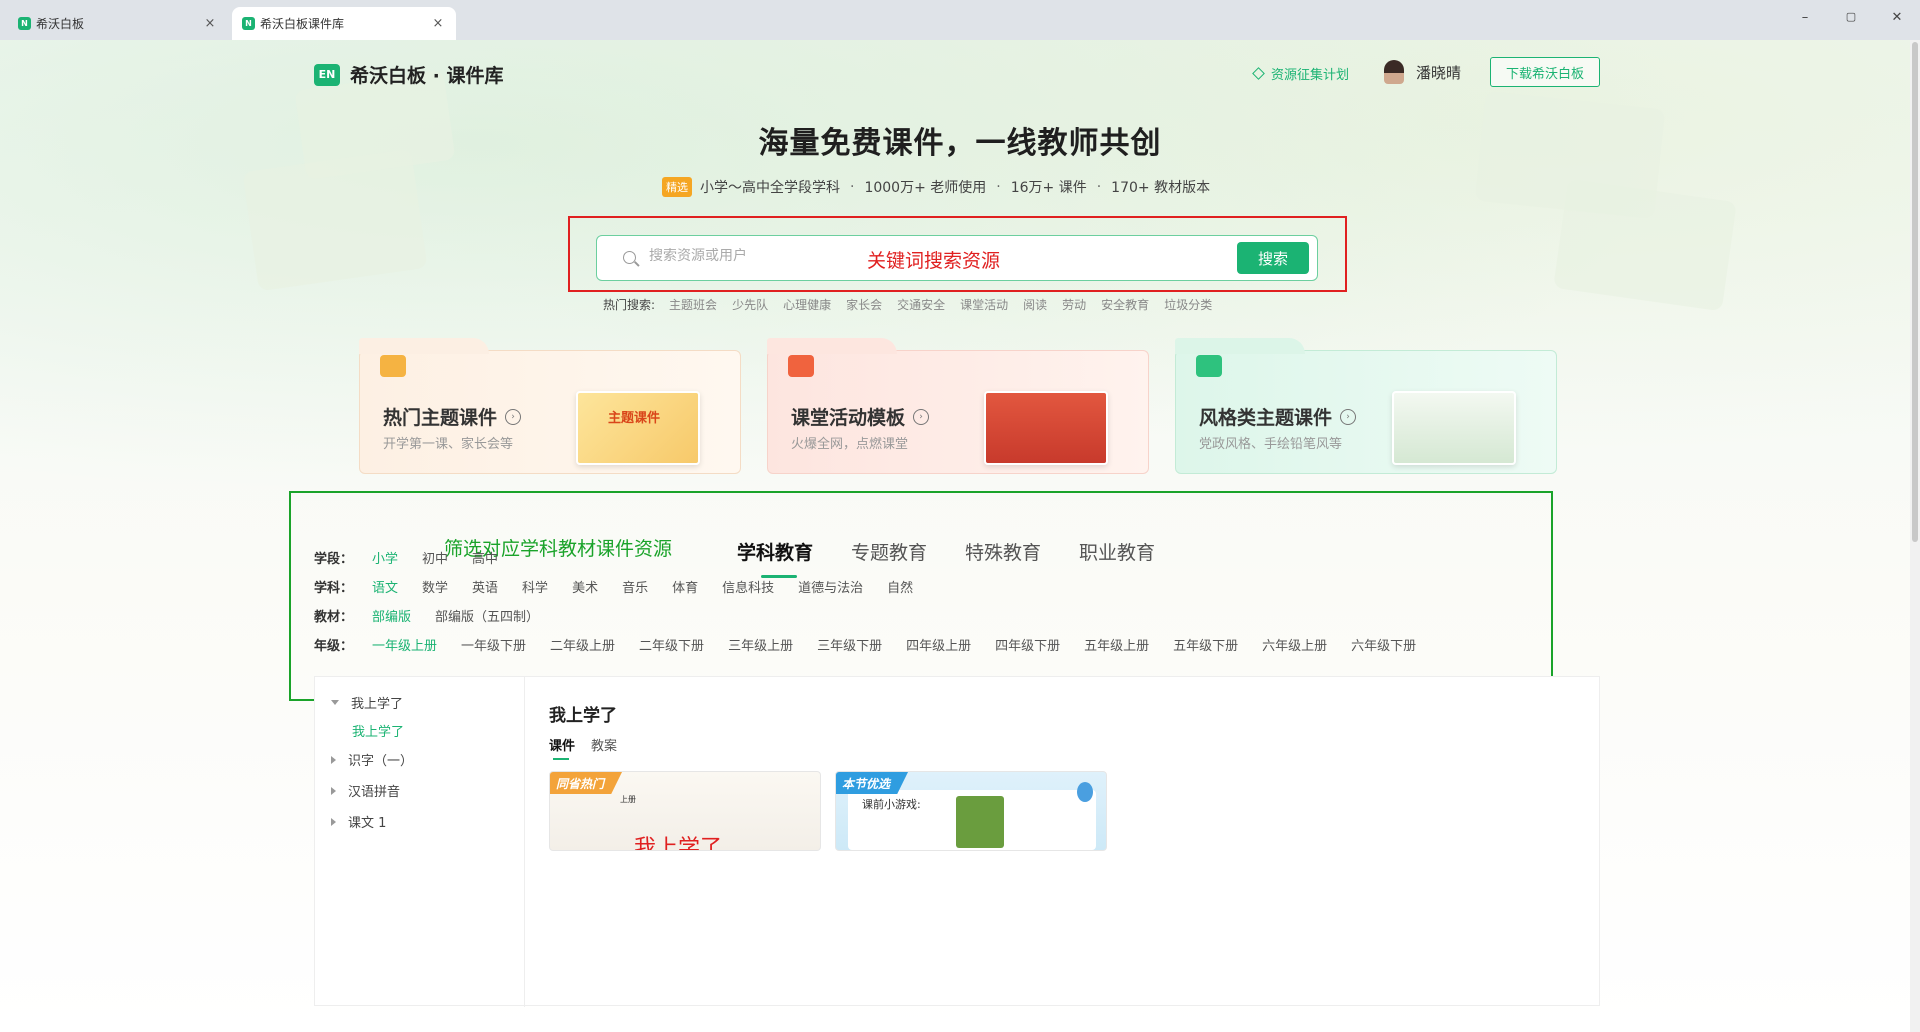 This screenshot has width=1920, height=1032. Describe the element at coordinates (487, 615) in the screenshot. I see `filter-option: 部编版（五四制）` at that location.